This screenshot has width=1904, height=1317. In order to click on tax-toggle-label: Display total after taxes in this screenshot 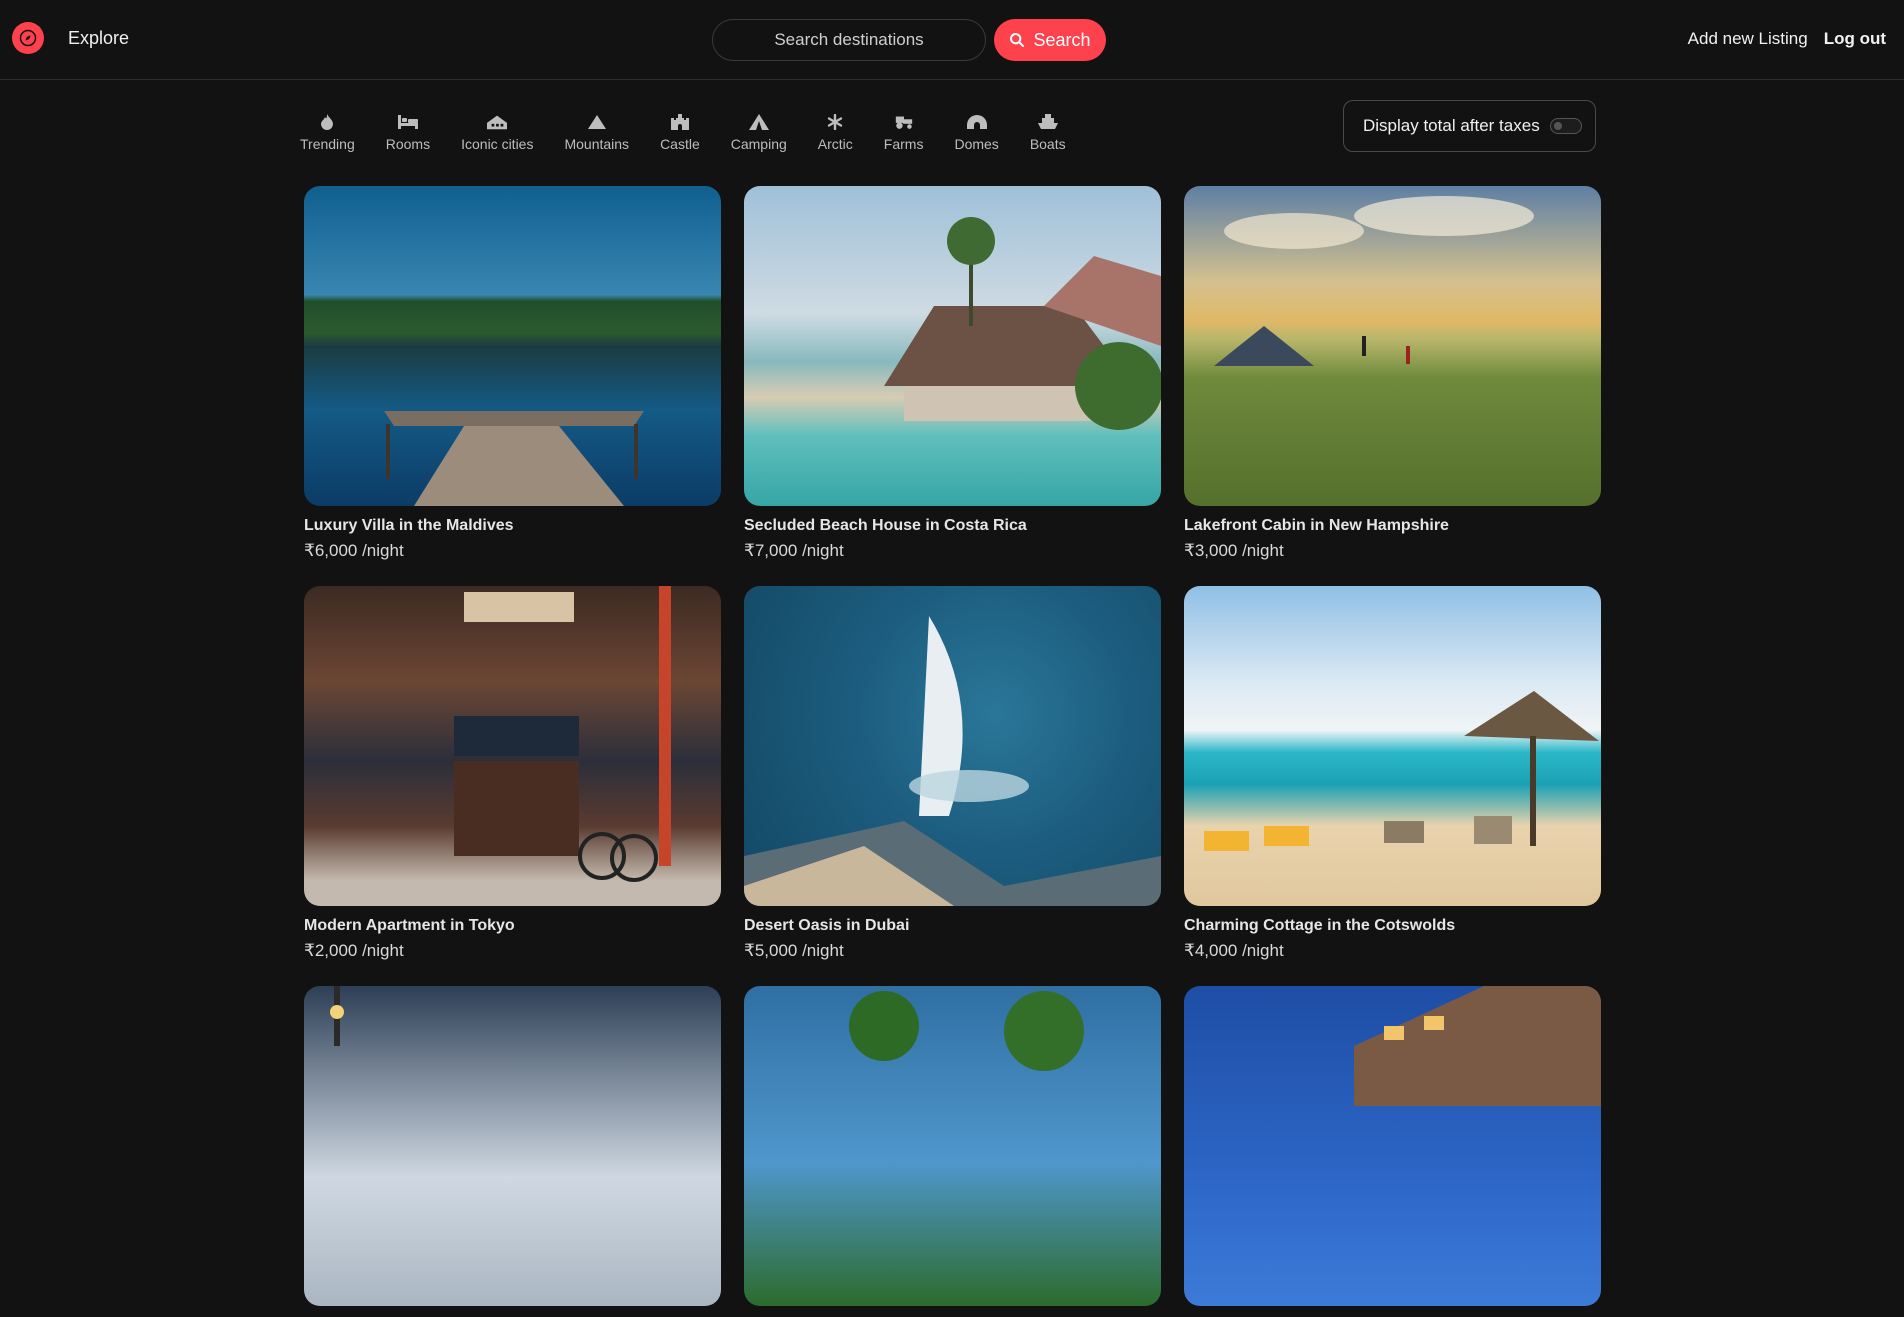, I will do `click(1451, 125)`.